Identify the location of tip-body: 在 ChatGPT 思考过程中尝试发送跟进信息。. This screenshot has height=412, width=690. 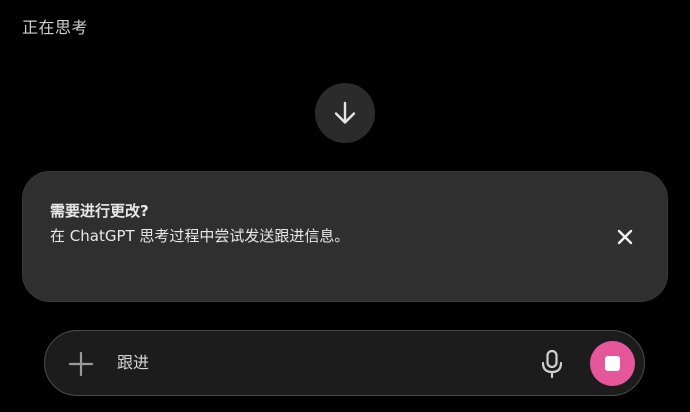
(200, 236).